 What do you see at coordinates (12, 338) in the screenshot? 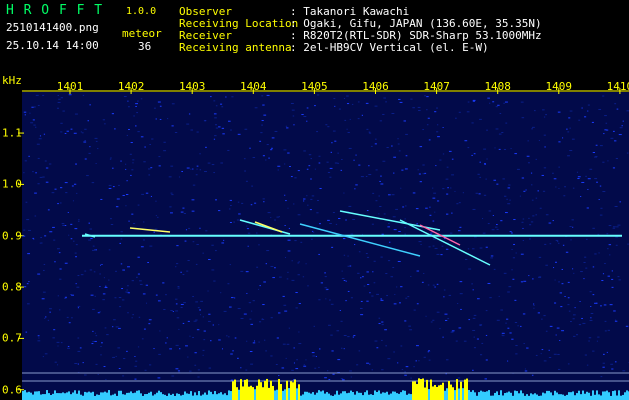
I see `y-tick-label: 0.7` at bounding box center [12, 338].